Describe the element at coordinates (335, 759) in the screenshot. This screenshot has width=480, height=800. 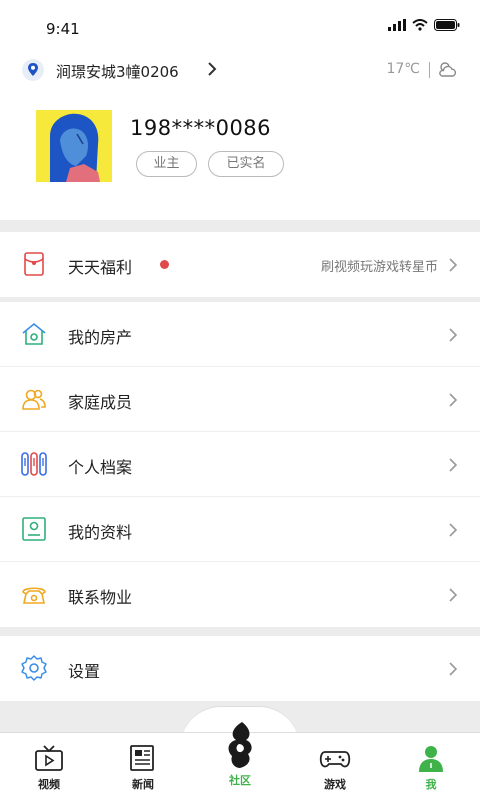
I see `gamepad-icon` at that location.